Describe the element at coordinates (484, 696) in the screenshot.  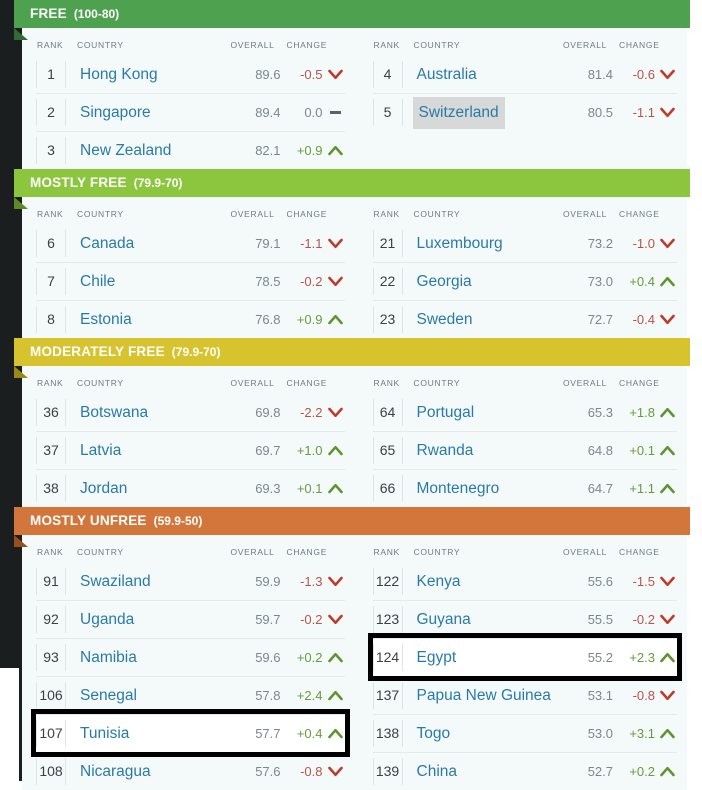
I see `country-name-link: Papua New Guinea` at that location.